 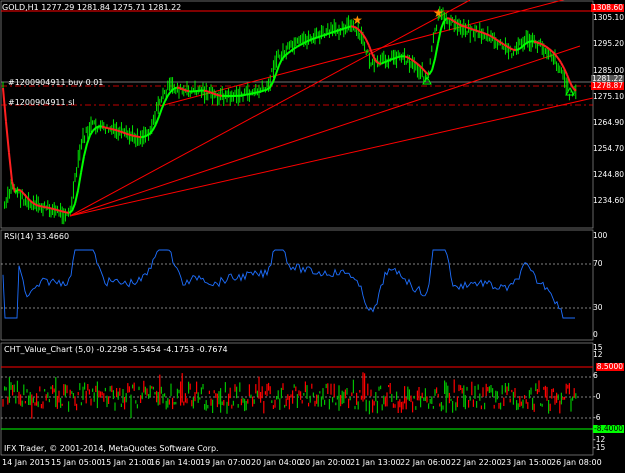 What do you see at coordinates (610, 367) in the screenshot?
I see `cht-upper-tag: 8.5000` at bounding box center [610, 367].